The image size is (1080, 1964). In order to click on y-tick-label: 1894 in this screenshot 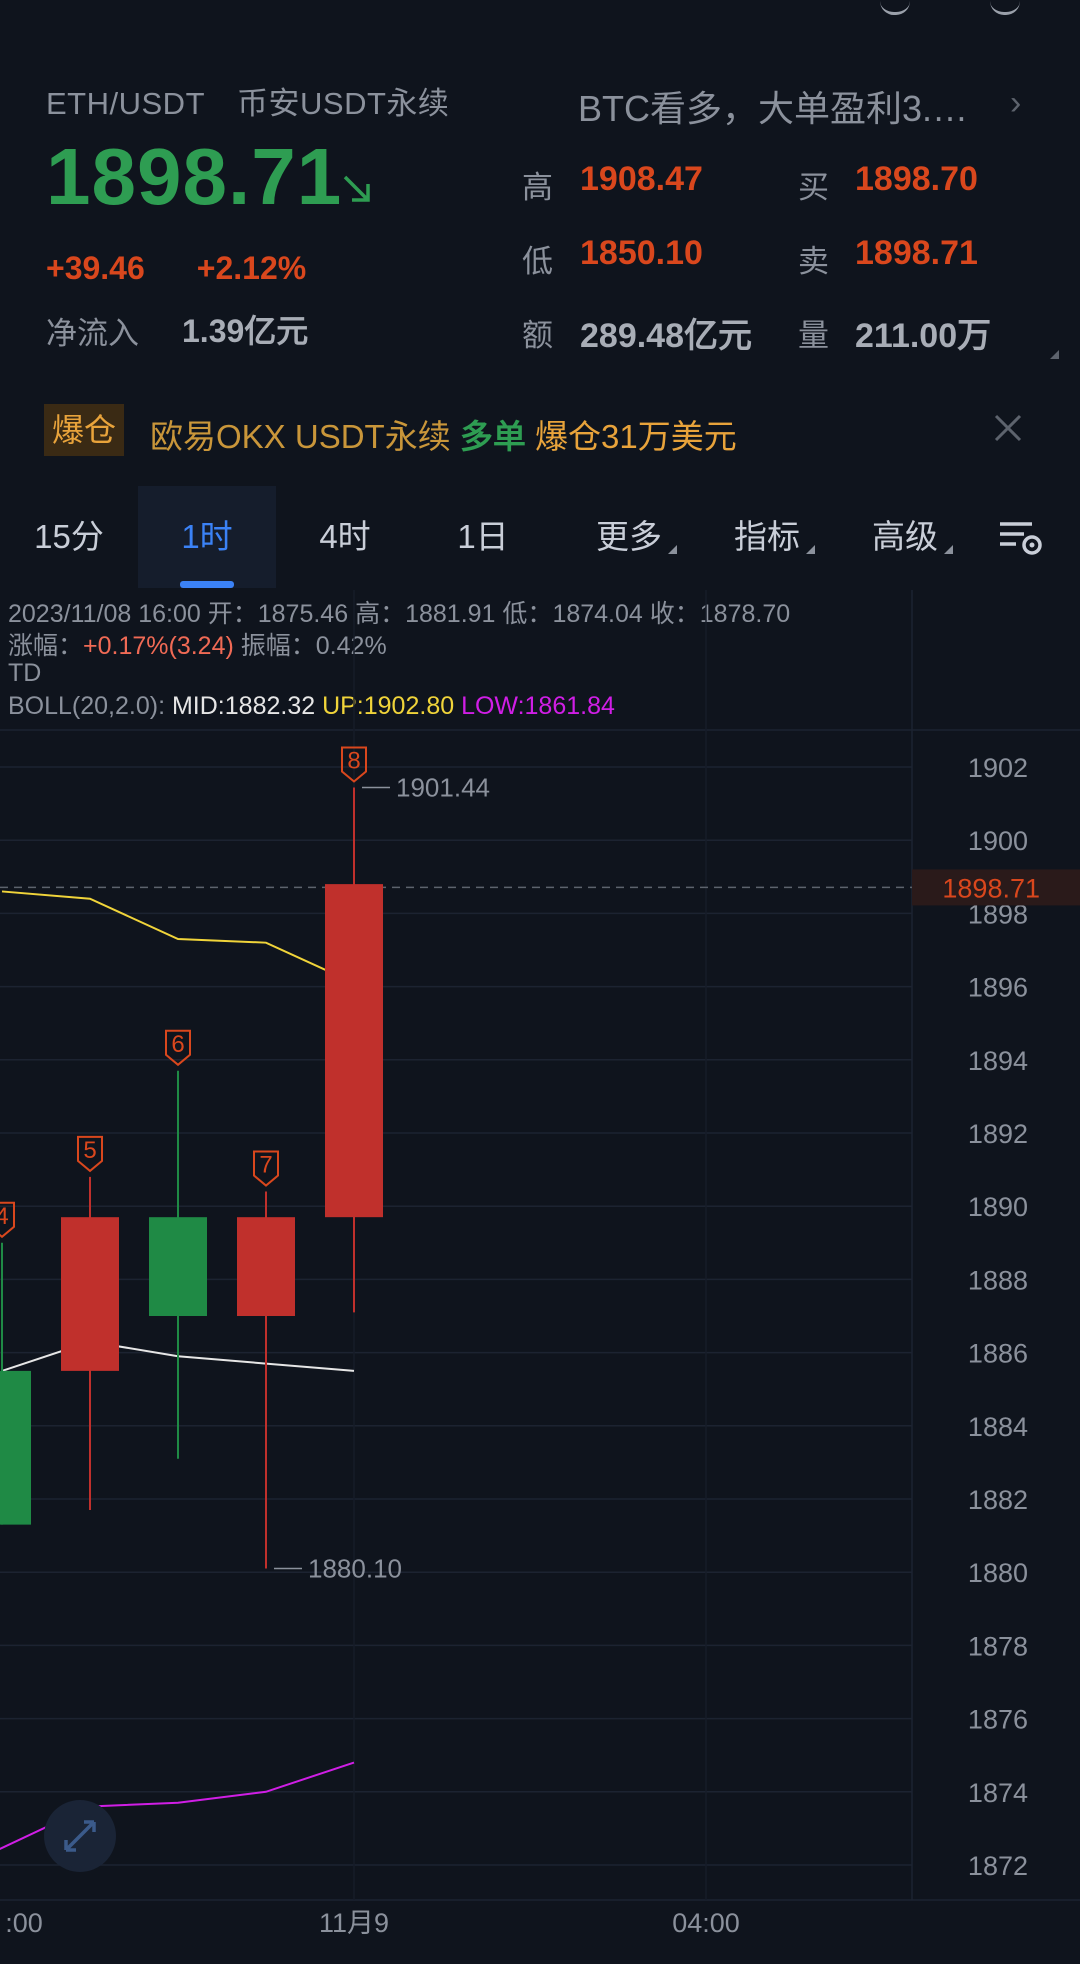, I will do `click(998, 1061)`.